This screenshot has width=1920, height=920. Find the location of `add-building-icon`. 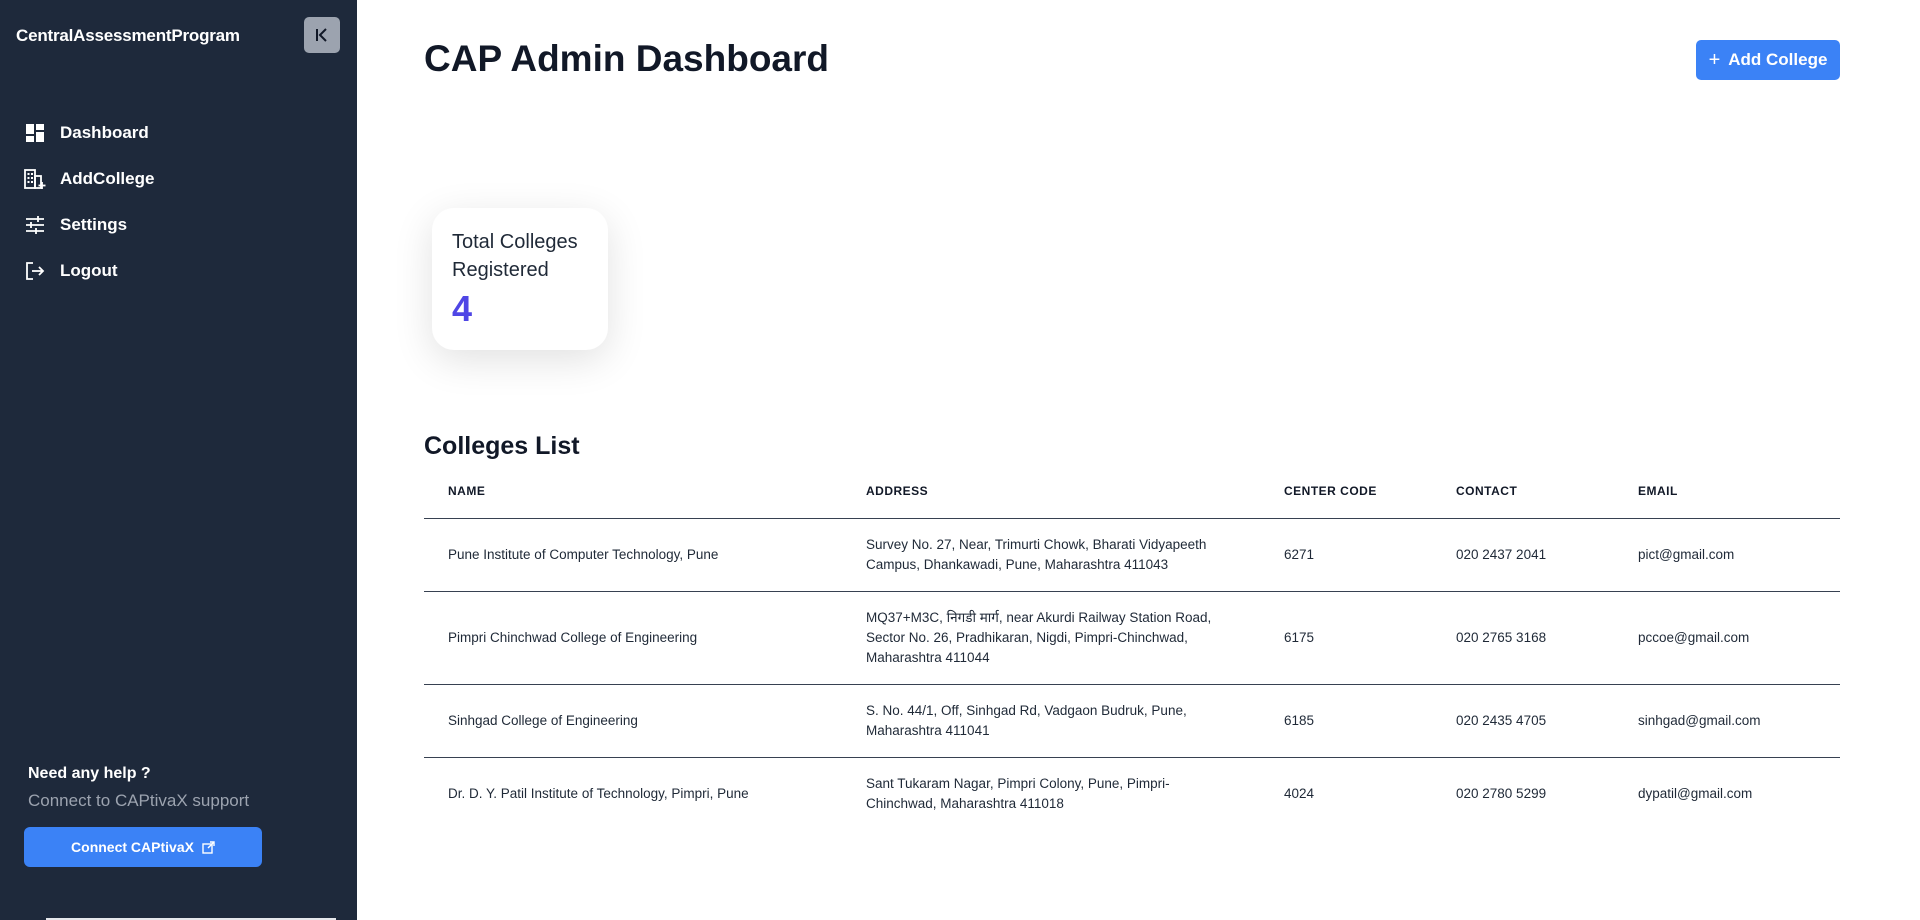

add-building-icon is located at coordinates (35, 179).